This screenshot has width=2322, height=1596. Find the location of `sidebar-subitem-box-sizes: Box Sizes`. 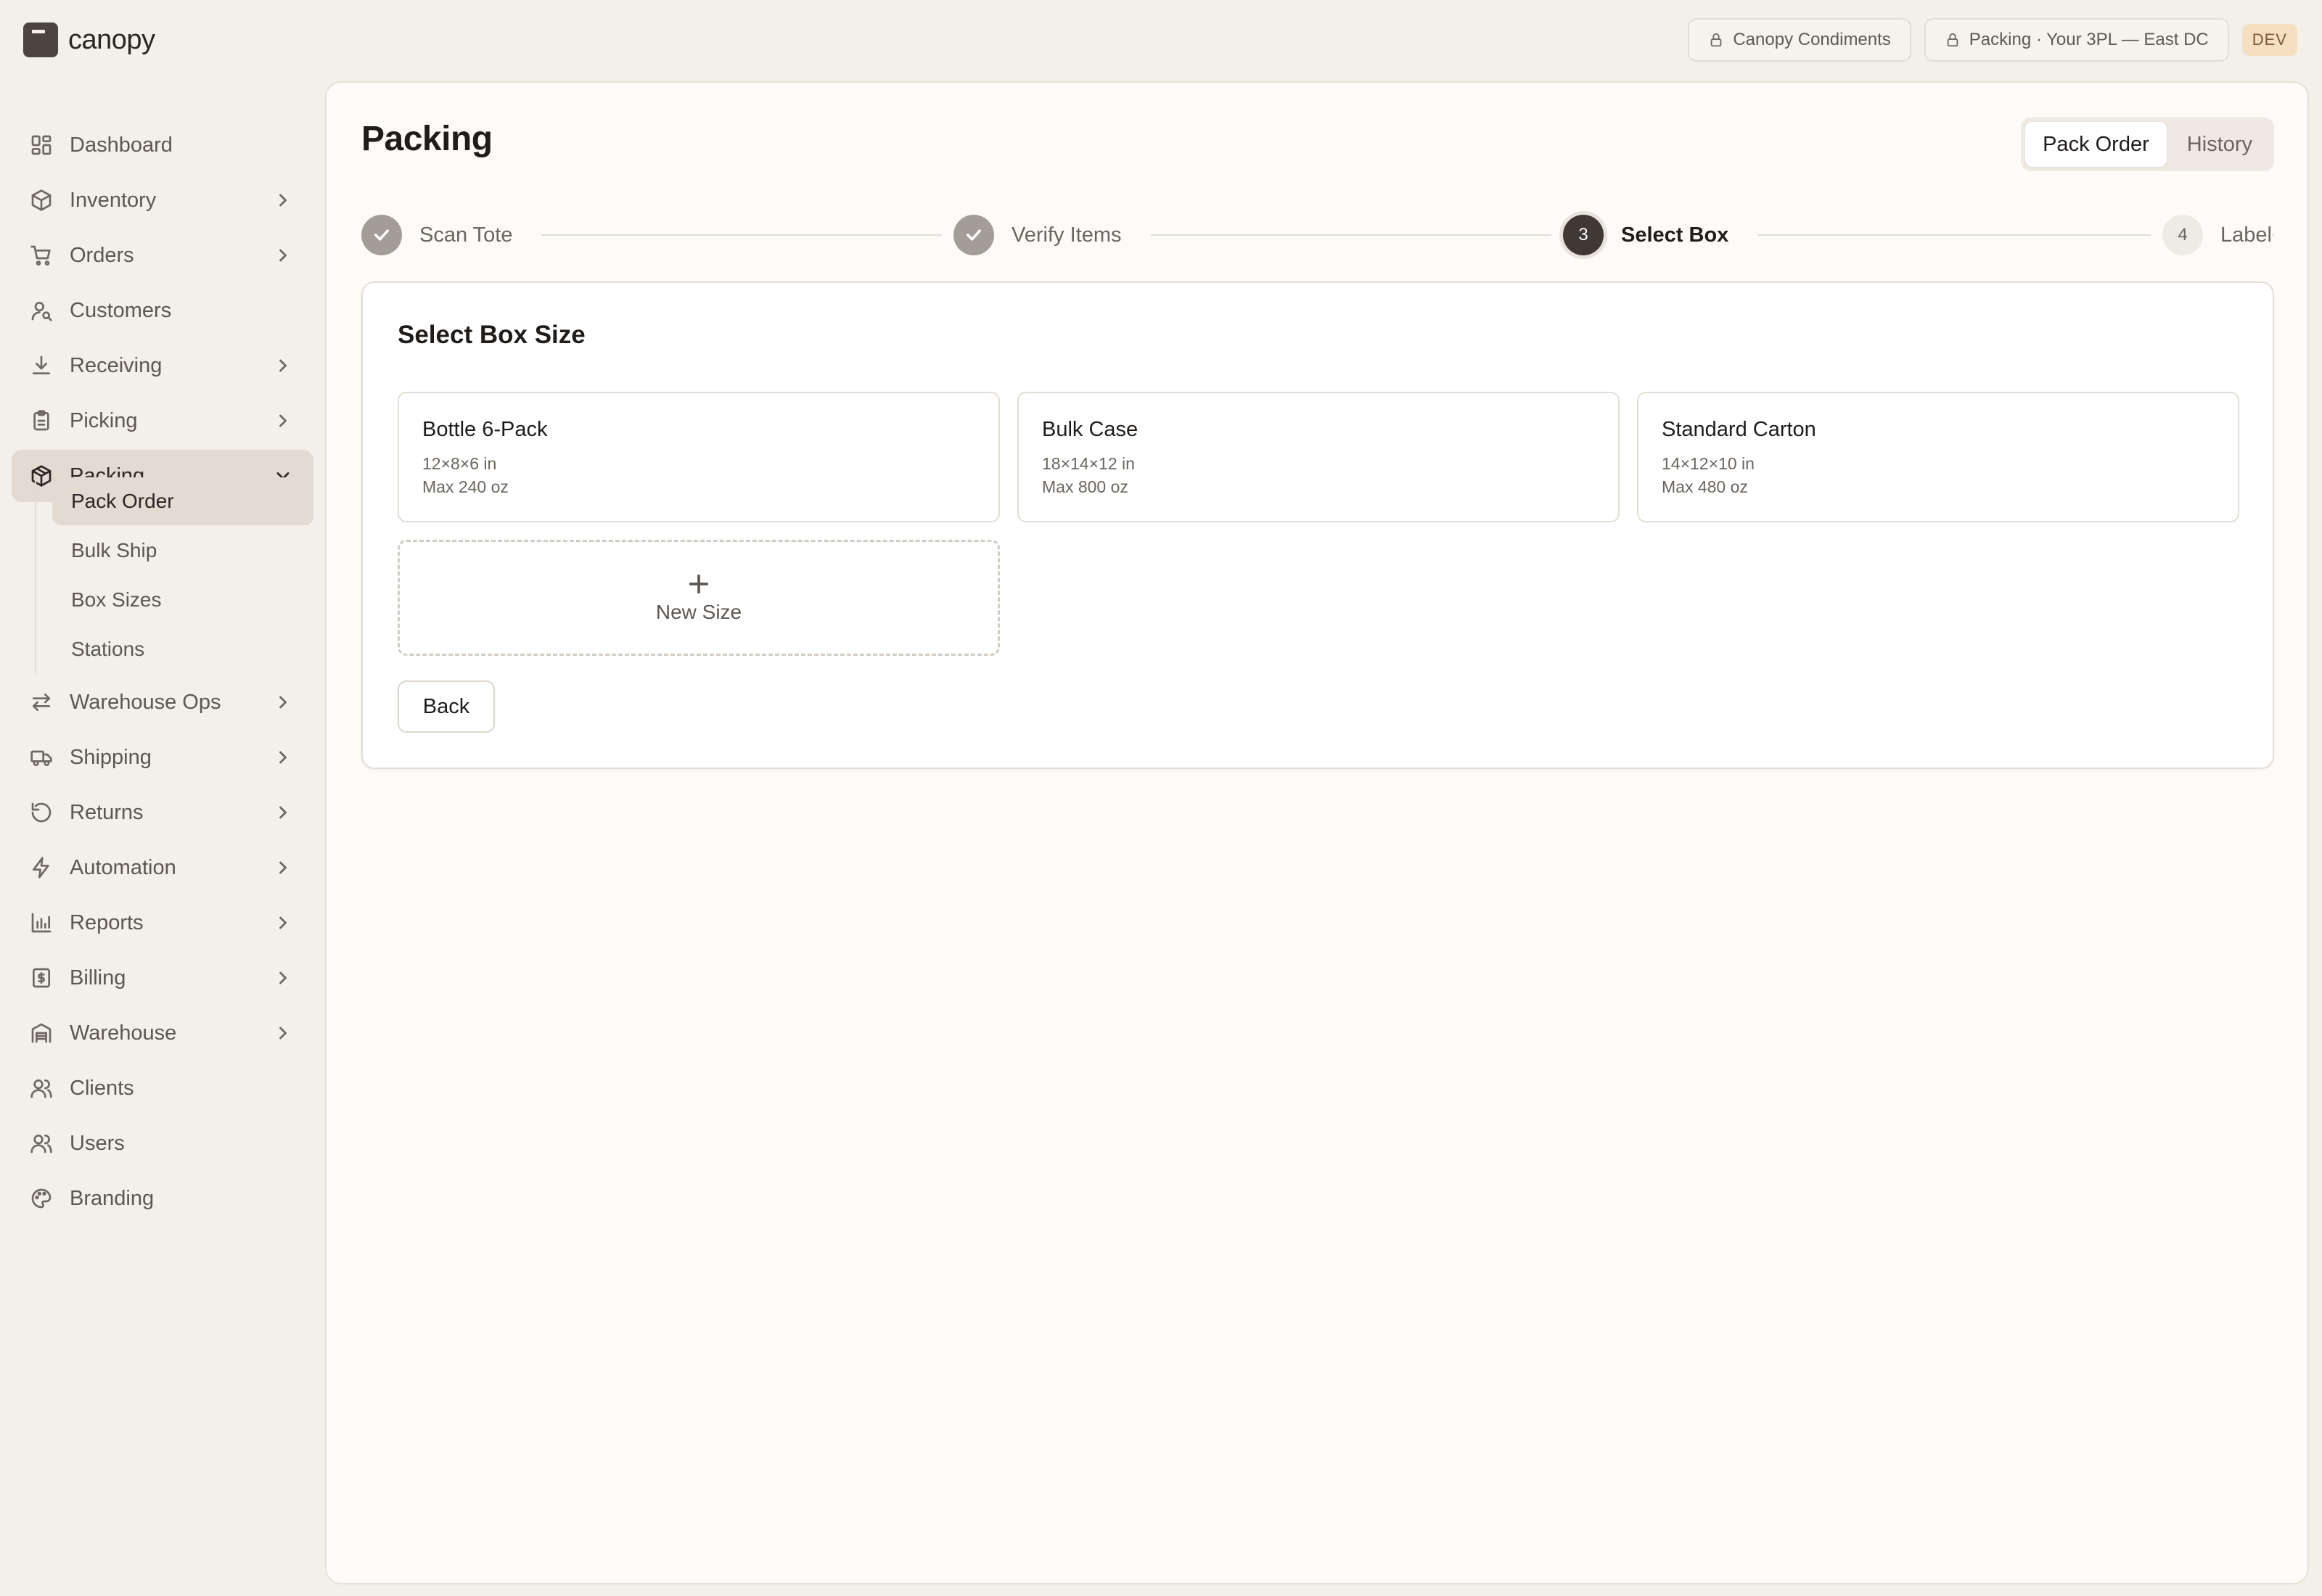

sidebar-subitem-box-sizes: Box Sizes is located at coordinates (182, 600).